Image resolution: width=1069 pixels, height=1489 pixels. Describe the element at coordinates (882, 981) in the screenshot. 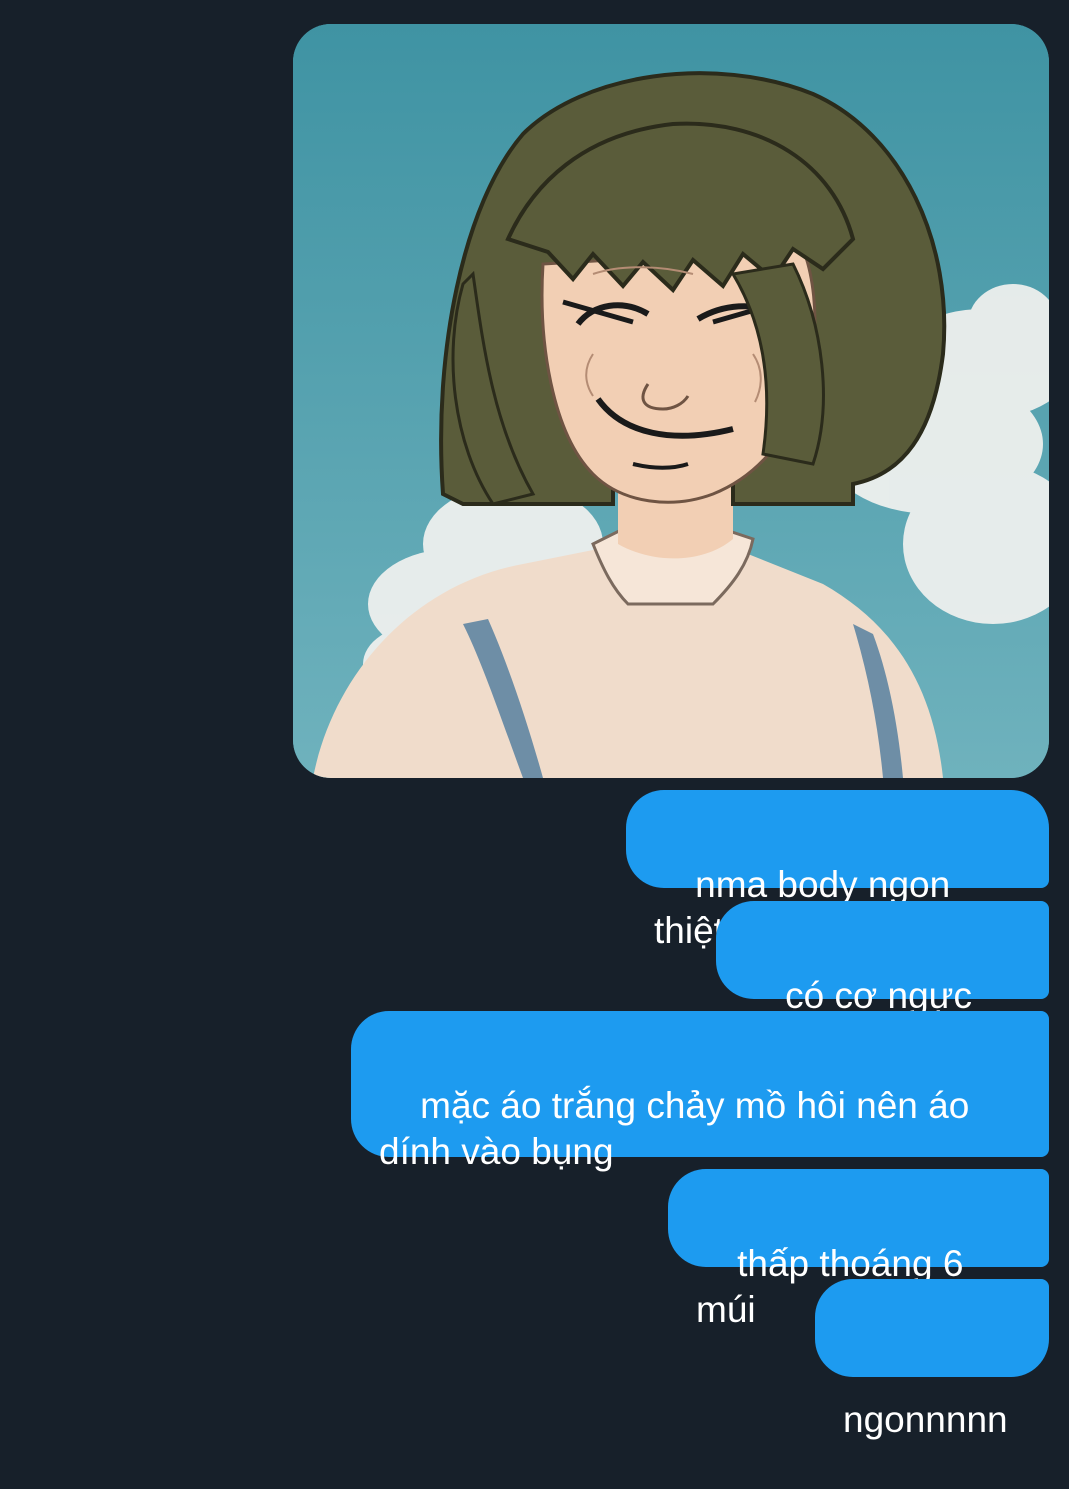

I see `message-bubble: có cơ ngực nữa` at that location.